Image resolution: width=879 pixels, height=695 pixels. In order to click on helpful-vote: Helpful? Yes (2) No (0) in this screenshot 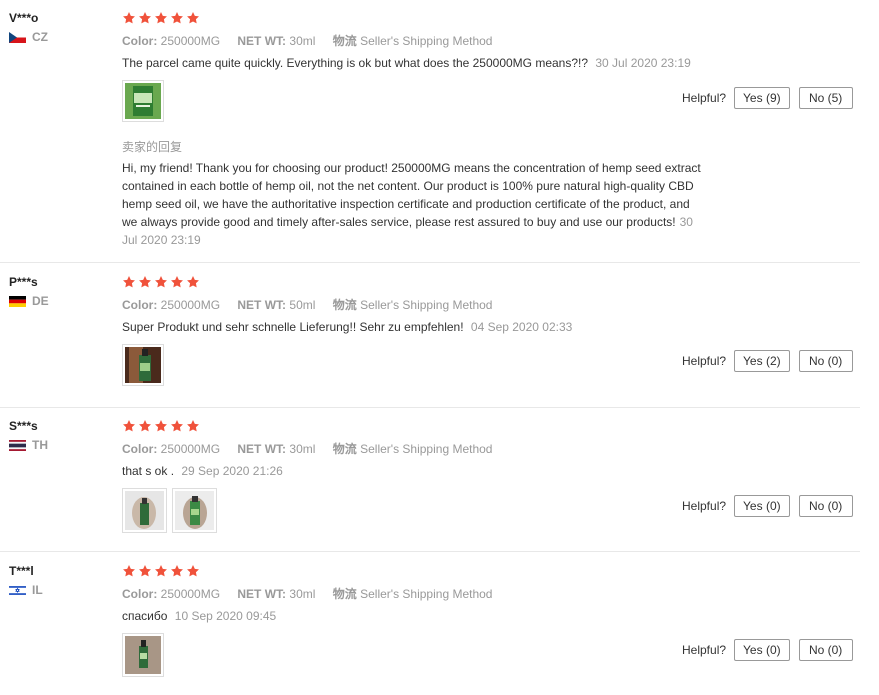, I will do `click(772, 361)`.